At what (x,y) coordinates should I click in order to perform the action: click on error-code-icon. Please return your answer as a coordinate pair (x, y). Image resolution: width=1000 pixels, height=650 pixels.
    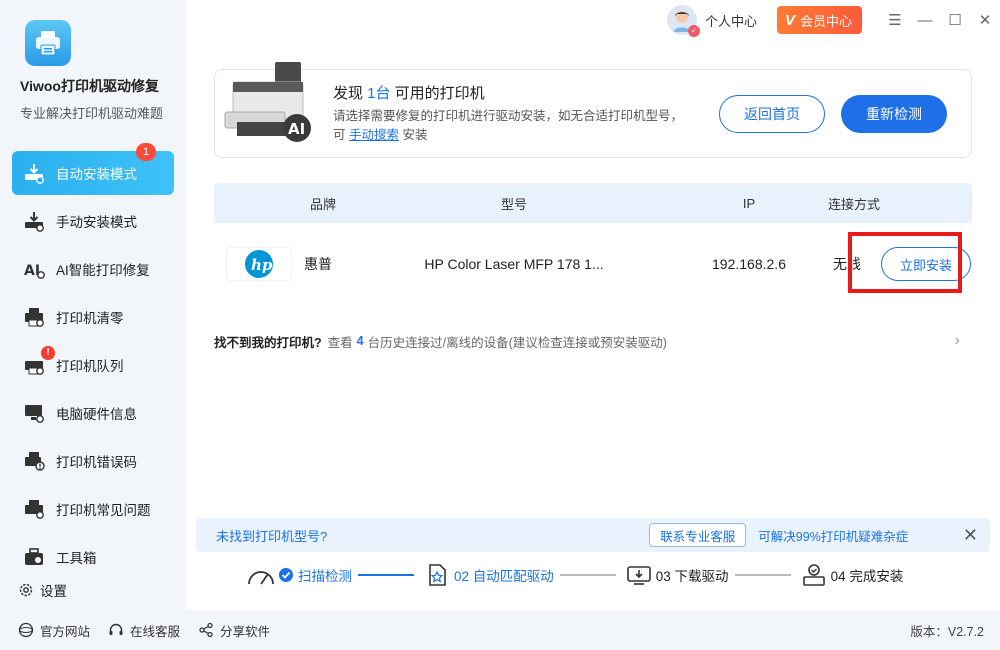
    Looking at the image, I should click on (34, 461).